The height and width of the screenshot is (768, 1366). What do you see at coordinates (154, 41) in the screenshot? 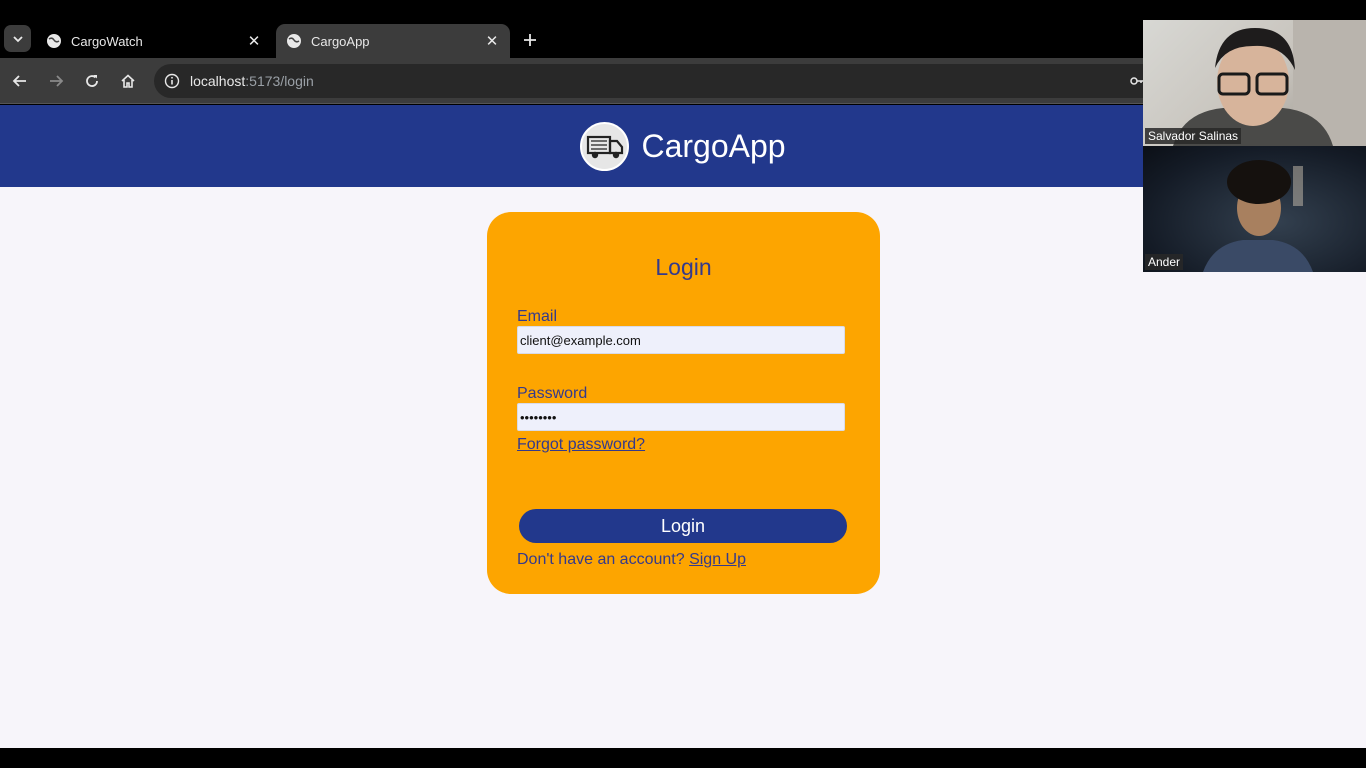
I see `tab-cargowatch: CargoWatch ✕` at bounding box center [154, 41].